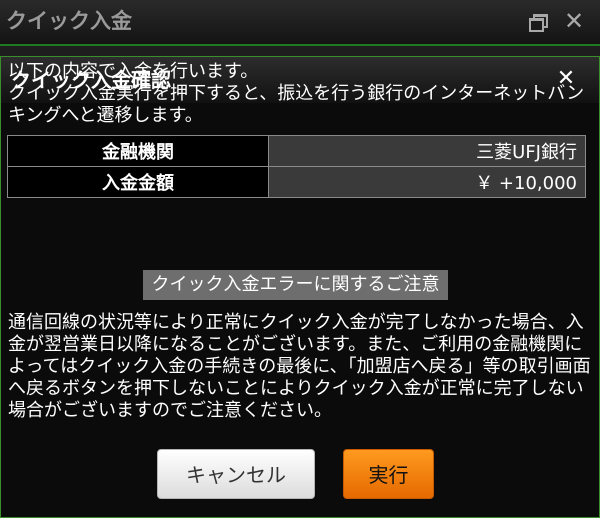 This screenshot has height=518, width=600. I want to click on cancel-button: キャンセル, so click(236, 474).